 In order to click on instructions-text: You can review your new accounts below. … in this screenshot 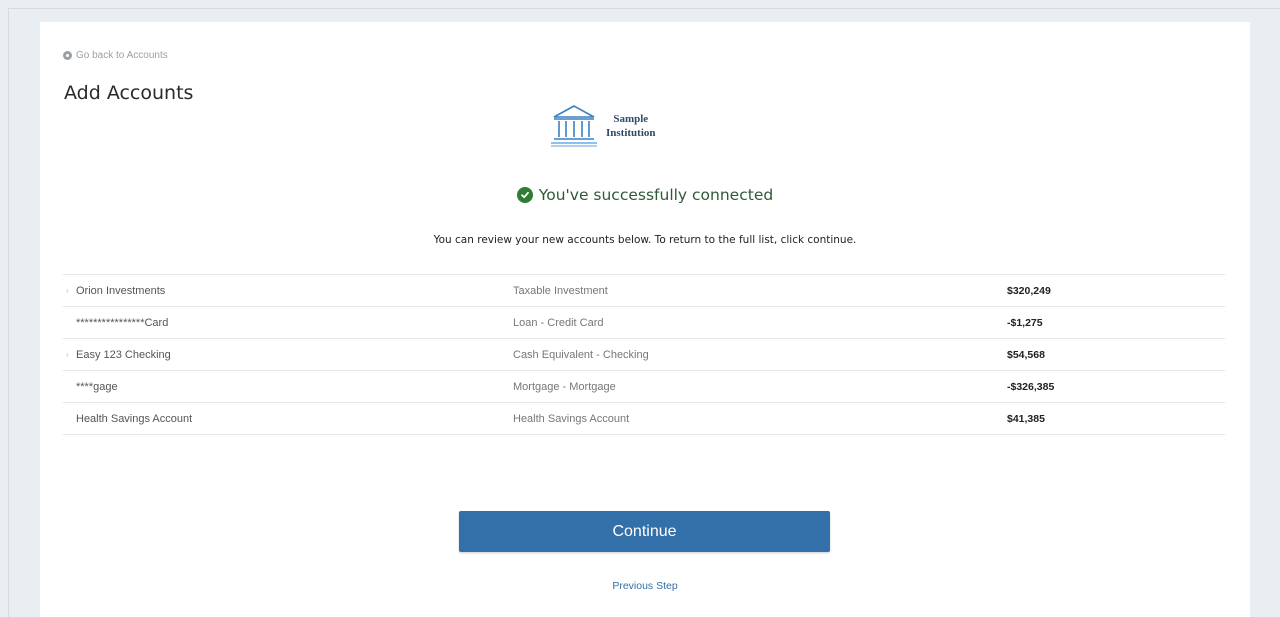, I will do `click(645, 240)`.